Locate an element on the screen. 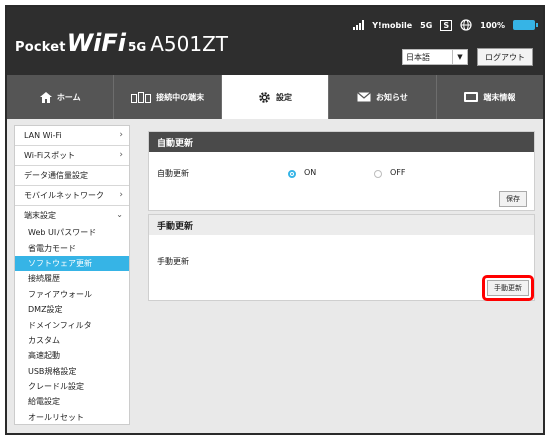 The height and width of the screenshot is (441, 552). sidebar-item-label: LAN Wi-Fi is located at coordinates (43, 135).